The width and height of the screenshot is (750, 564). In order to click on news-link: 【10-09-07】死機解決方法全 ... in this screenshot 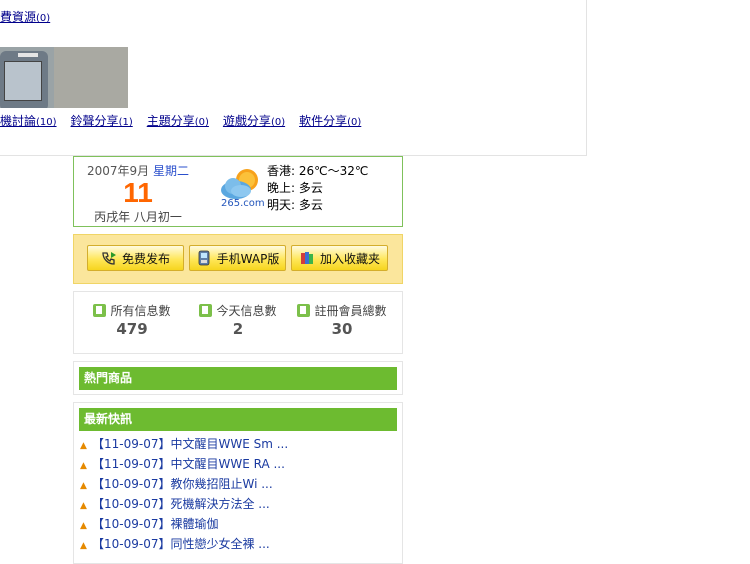, I will do `click(181, 504)`.